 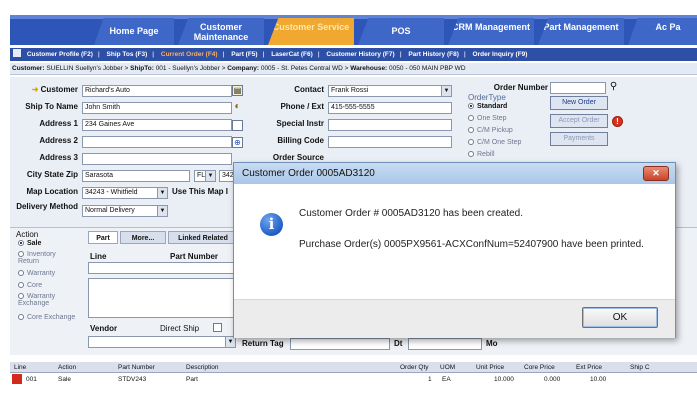 I want to click on phone-field: 415-555-5555, so click(x=390, y=108).